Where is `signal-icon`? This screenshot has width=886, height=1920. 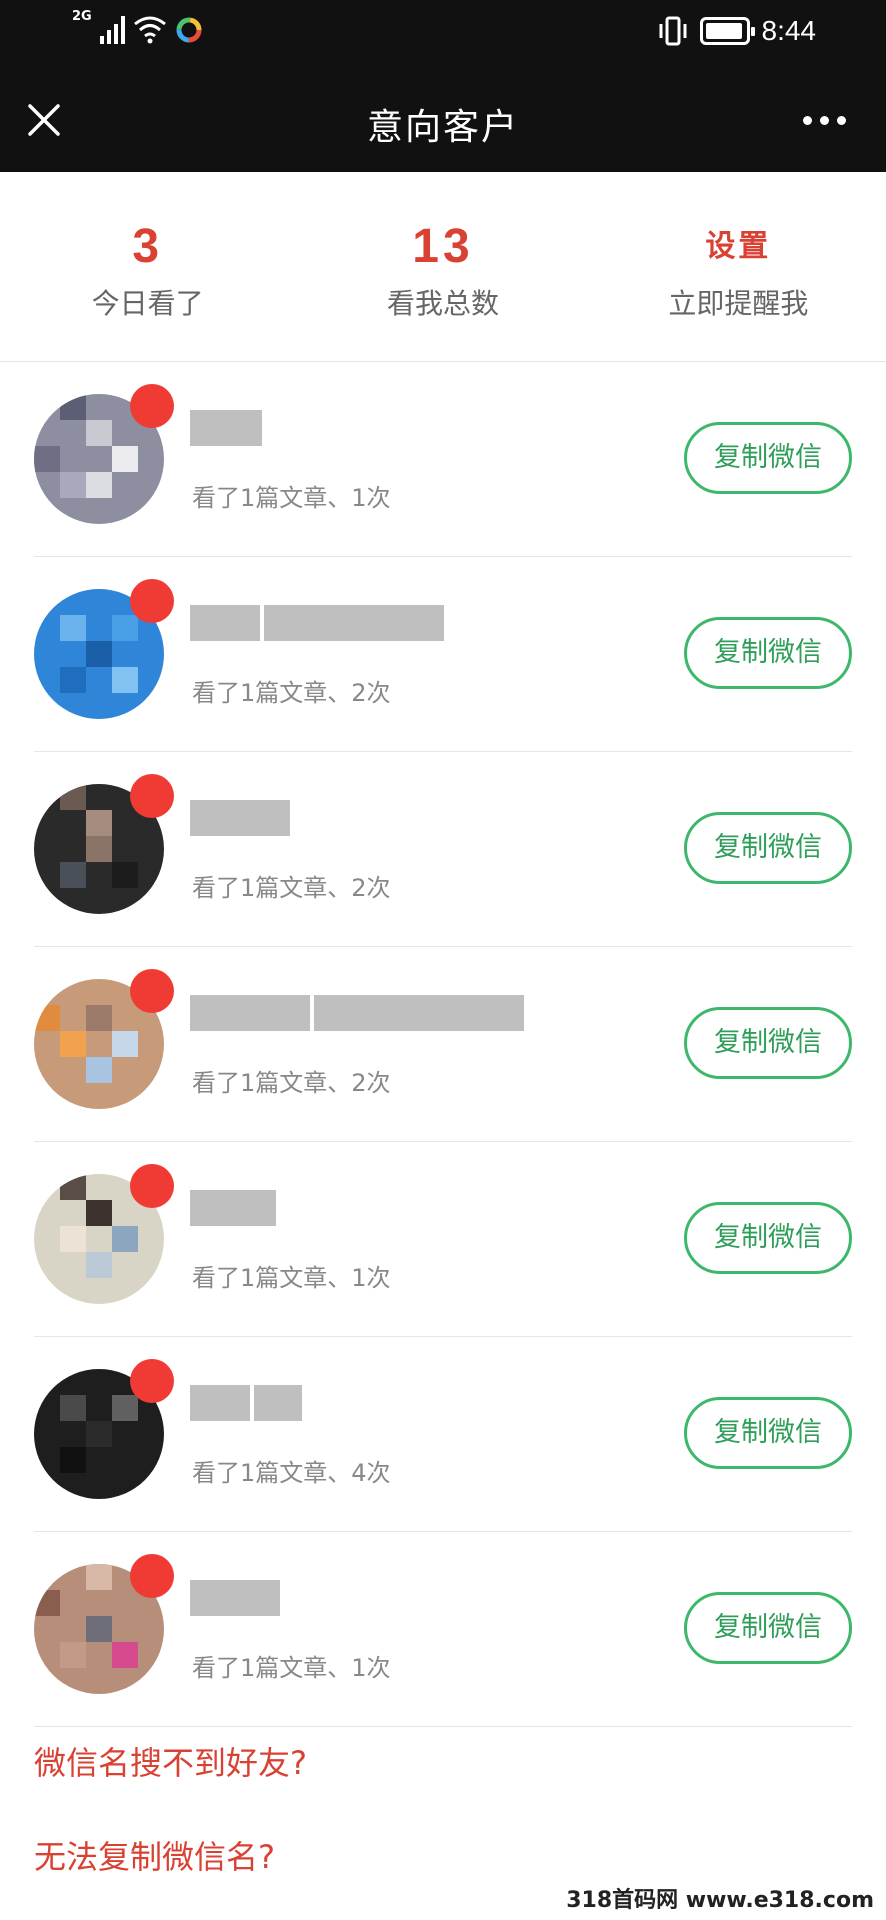 signal-icon is located at coordinates (112, 30).